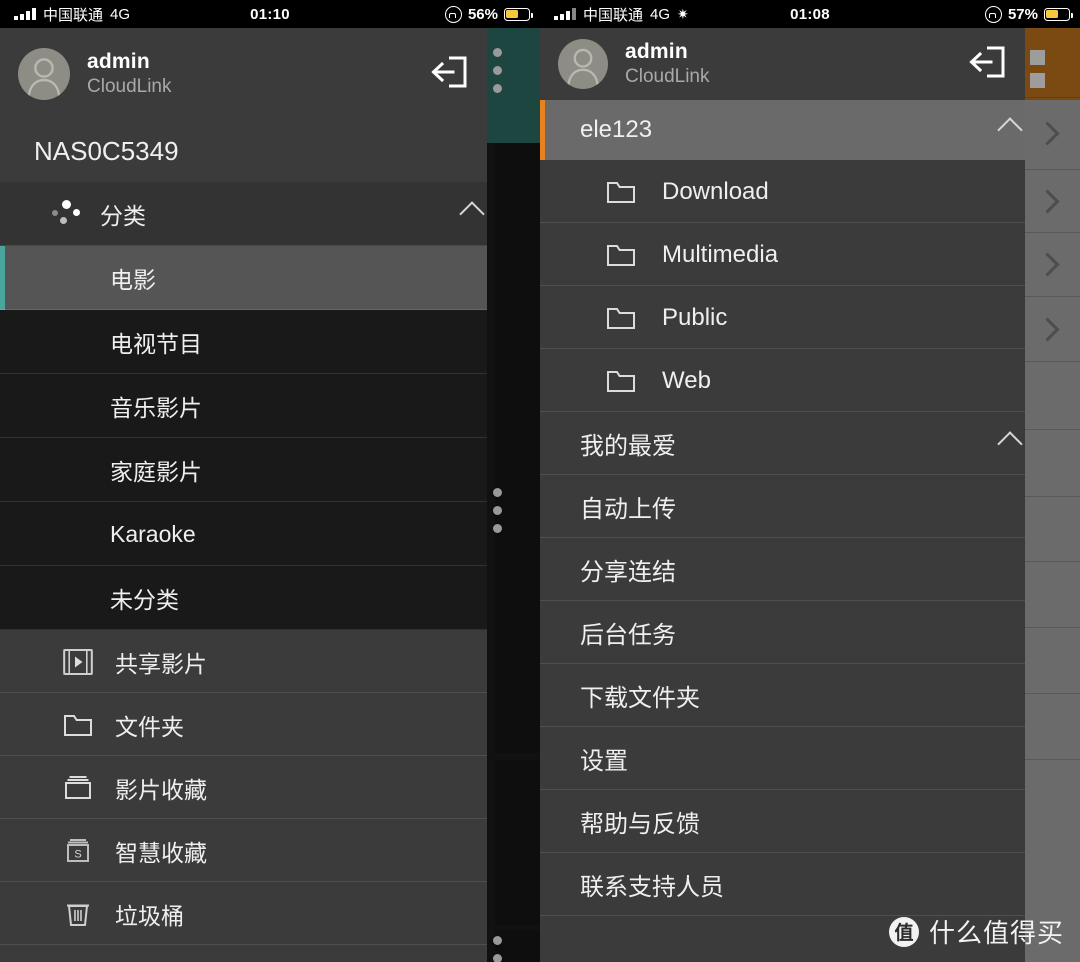 The height and width of the screenshot is (962, 1080). What do you see at coordinates (243, 406) in the screenshot?
I see `sidebar-item-musicvideos: 音乐影片` at bounding box center [243, 406].